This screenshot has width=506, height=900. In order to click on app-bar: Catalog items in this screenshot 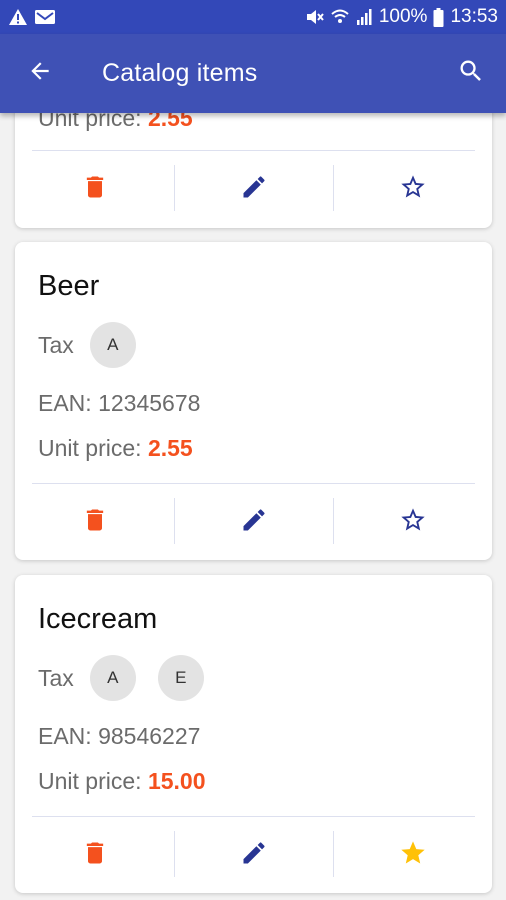, I will do `click(253, 73)`.